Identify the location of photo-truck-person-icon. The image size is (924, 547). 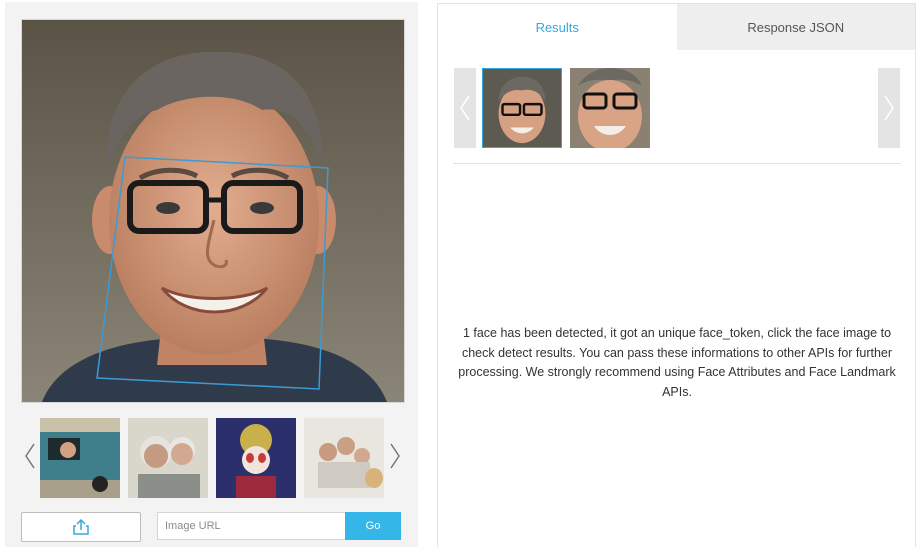
(80, 458).